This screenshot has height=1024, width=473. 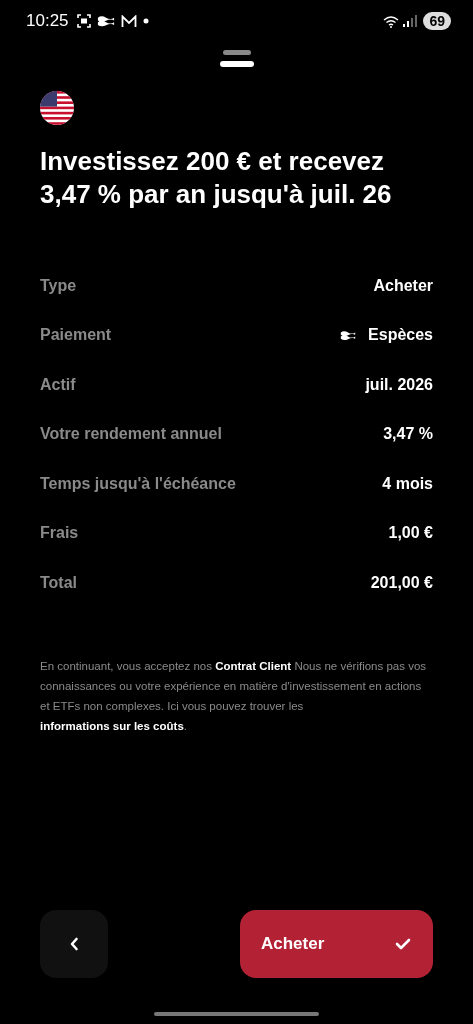 What do you see at coordinates (145, 21) in the screenshot?
I see `dot-icon` at bounding box center [145, 21].